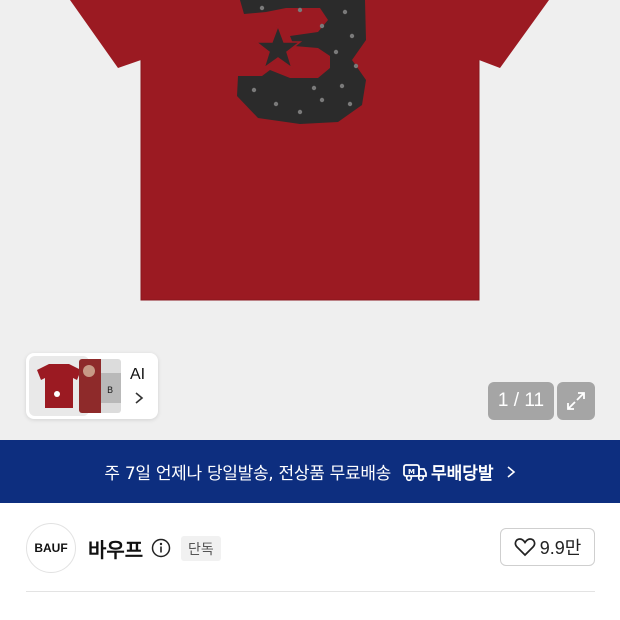 This screenshot has width=620, height=620. I want to click on brand-avatar: BAUF, so click(51, 548).